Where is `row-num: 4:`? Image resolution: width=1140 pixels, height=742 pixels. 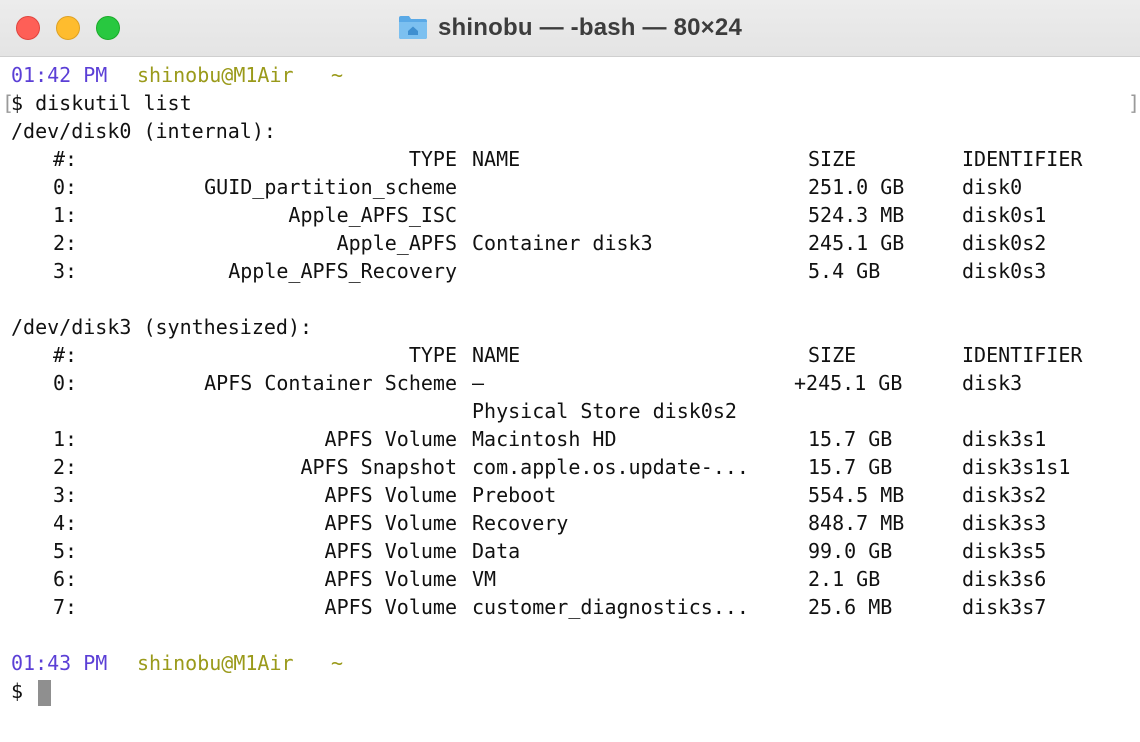
row-num: 4: is located at coordinates (65, 523).